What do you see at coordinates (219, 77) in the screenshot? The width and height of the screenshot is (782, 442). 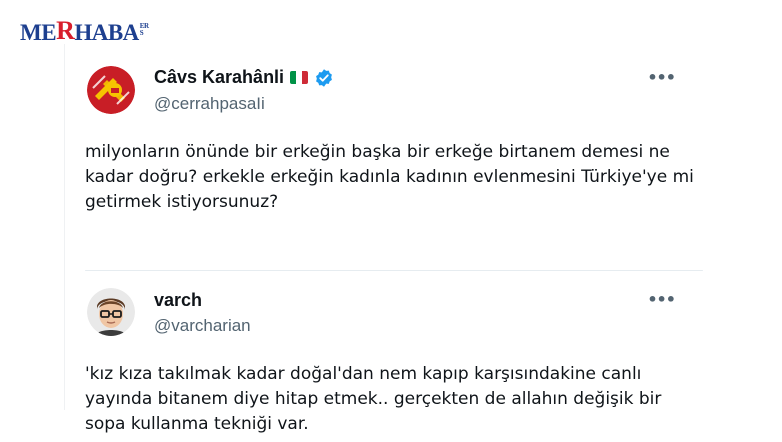 I see `author-name: Câvs Karahânli` at bounding box center [219, 77].